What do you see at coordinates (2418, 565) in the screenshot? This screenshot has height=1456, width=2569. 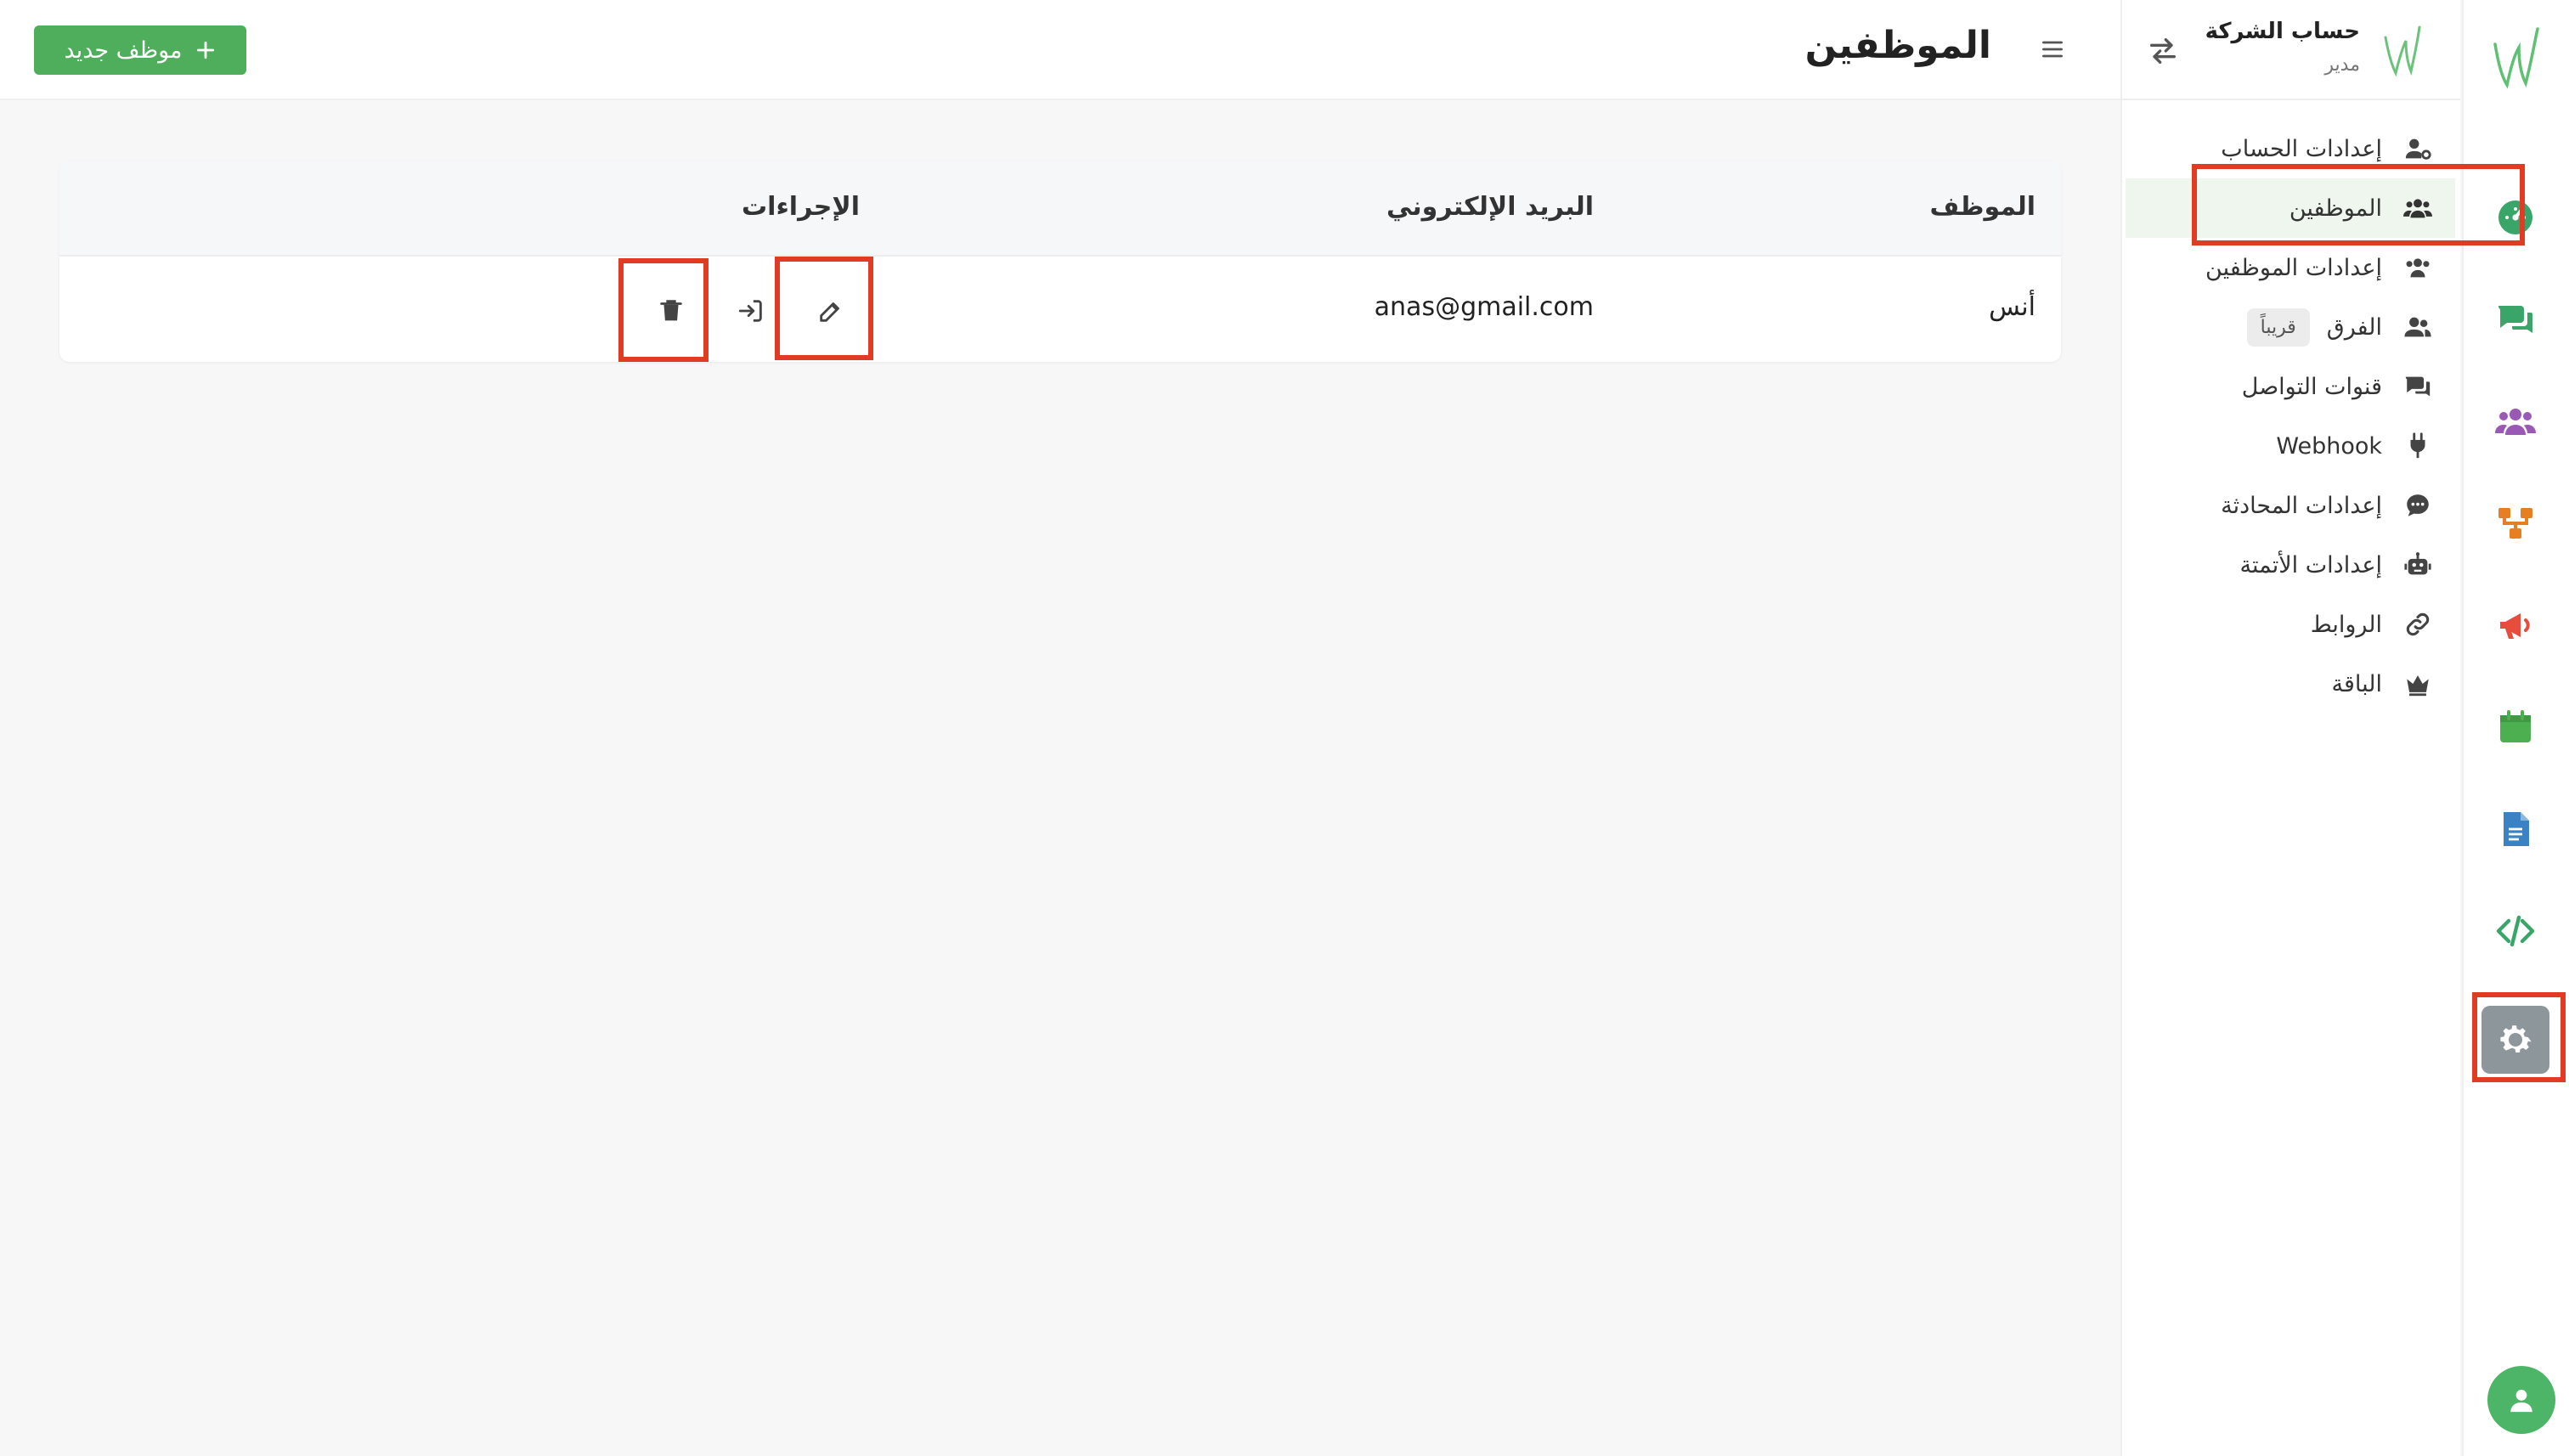 I see `robot-icon` at bounding box center [2418, 565].